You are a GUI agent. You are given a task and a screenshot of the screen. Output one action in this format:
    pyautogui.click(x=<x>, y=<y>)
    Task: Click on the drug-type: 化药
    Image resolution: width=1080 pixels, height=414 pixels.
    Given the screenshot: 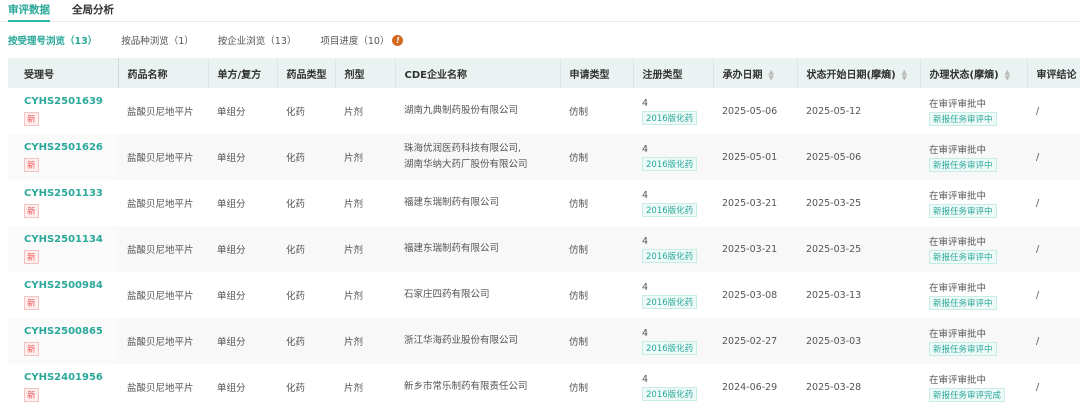 What is the action you would take?
    pyautogui.click(x=296, y=388)
    